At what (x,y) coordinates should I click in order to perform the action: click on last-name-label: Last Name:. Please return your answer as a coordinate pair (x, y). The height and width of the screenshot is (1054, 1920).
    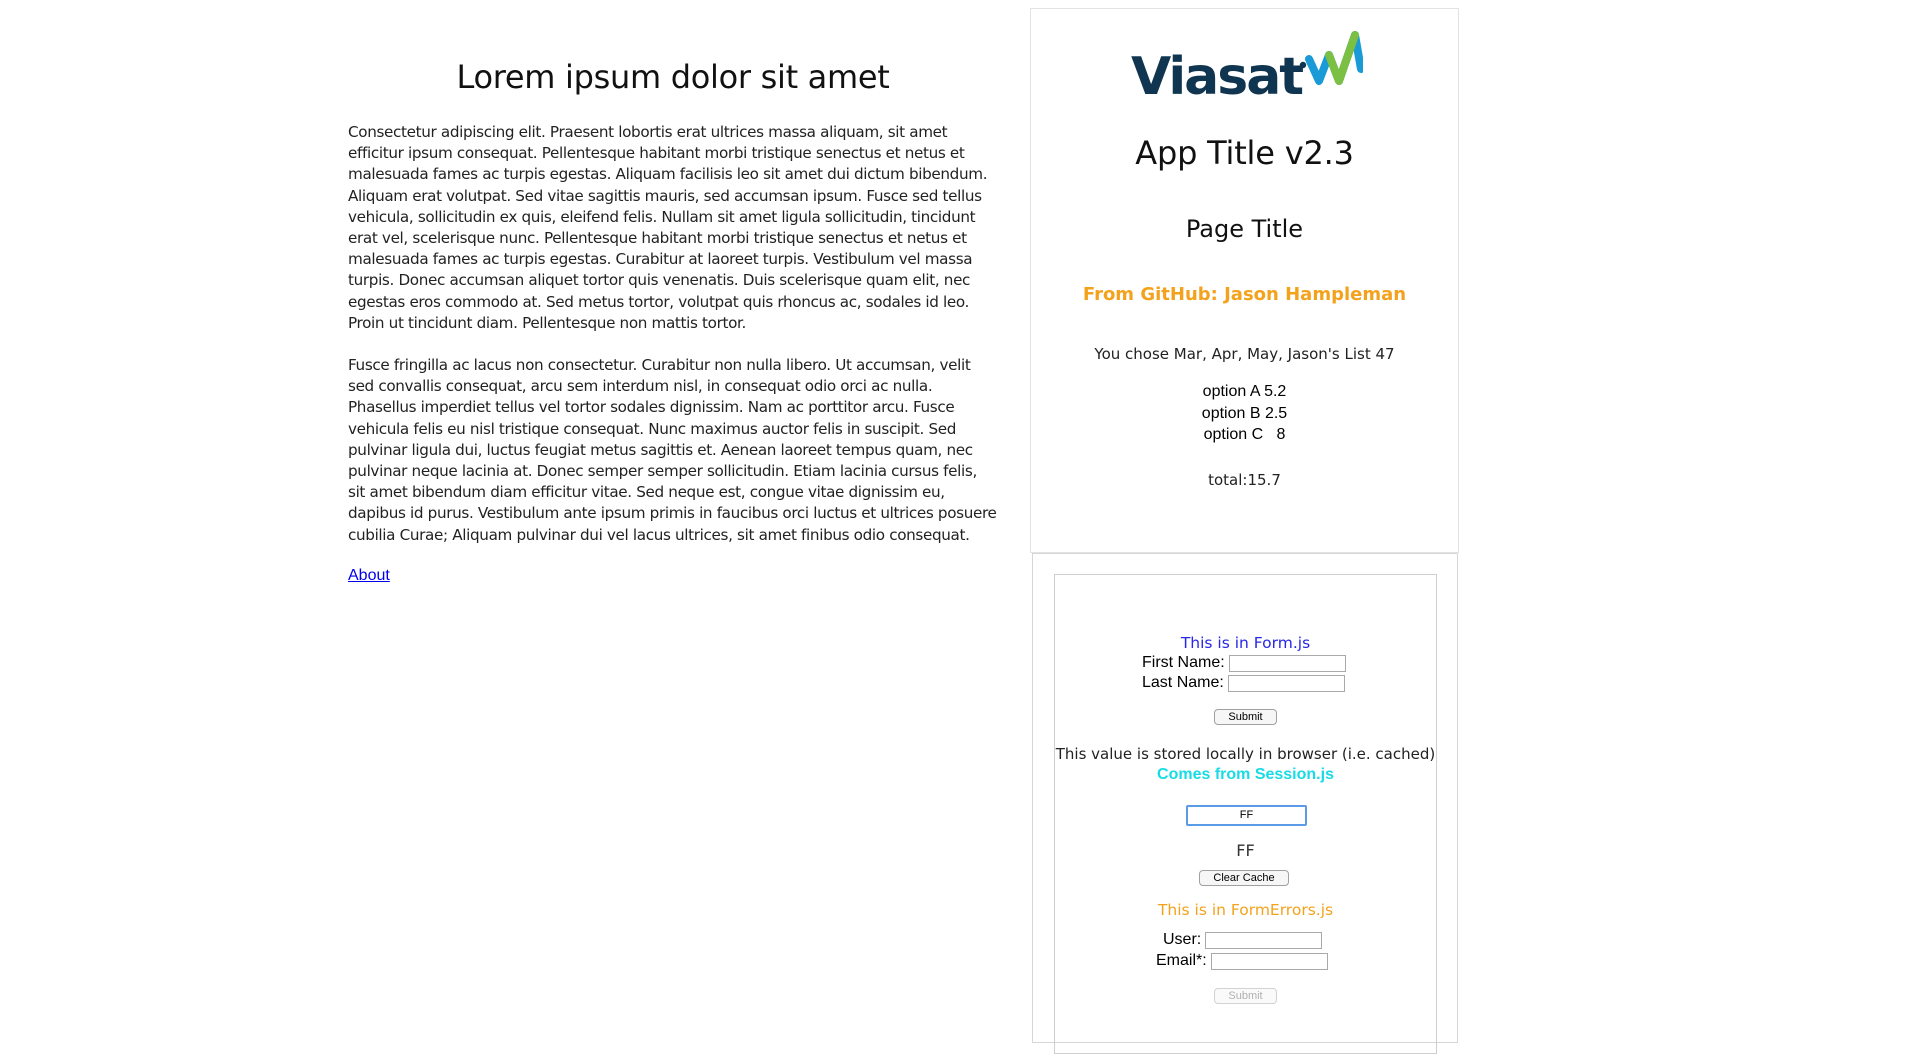
    Looking at the image, I should click on (1183, 682).